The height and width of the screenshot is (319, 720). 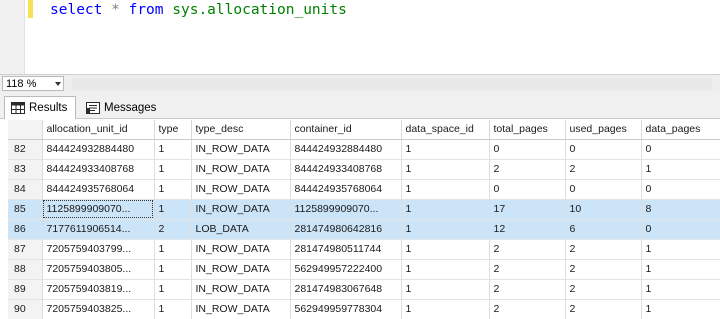 I want to click on row-number: 88, so click(x=25, y=269).